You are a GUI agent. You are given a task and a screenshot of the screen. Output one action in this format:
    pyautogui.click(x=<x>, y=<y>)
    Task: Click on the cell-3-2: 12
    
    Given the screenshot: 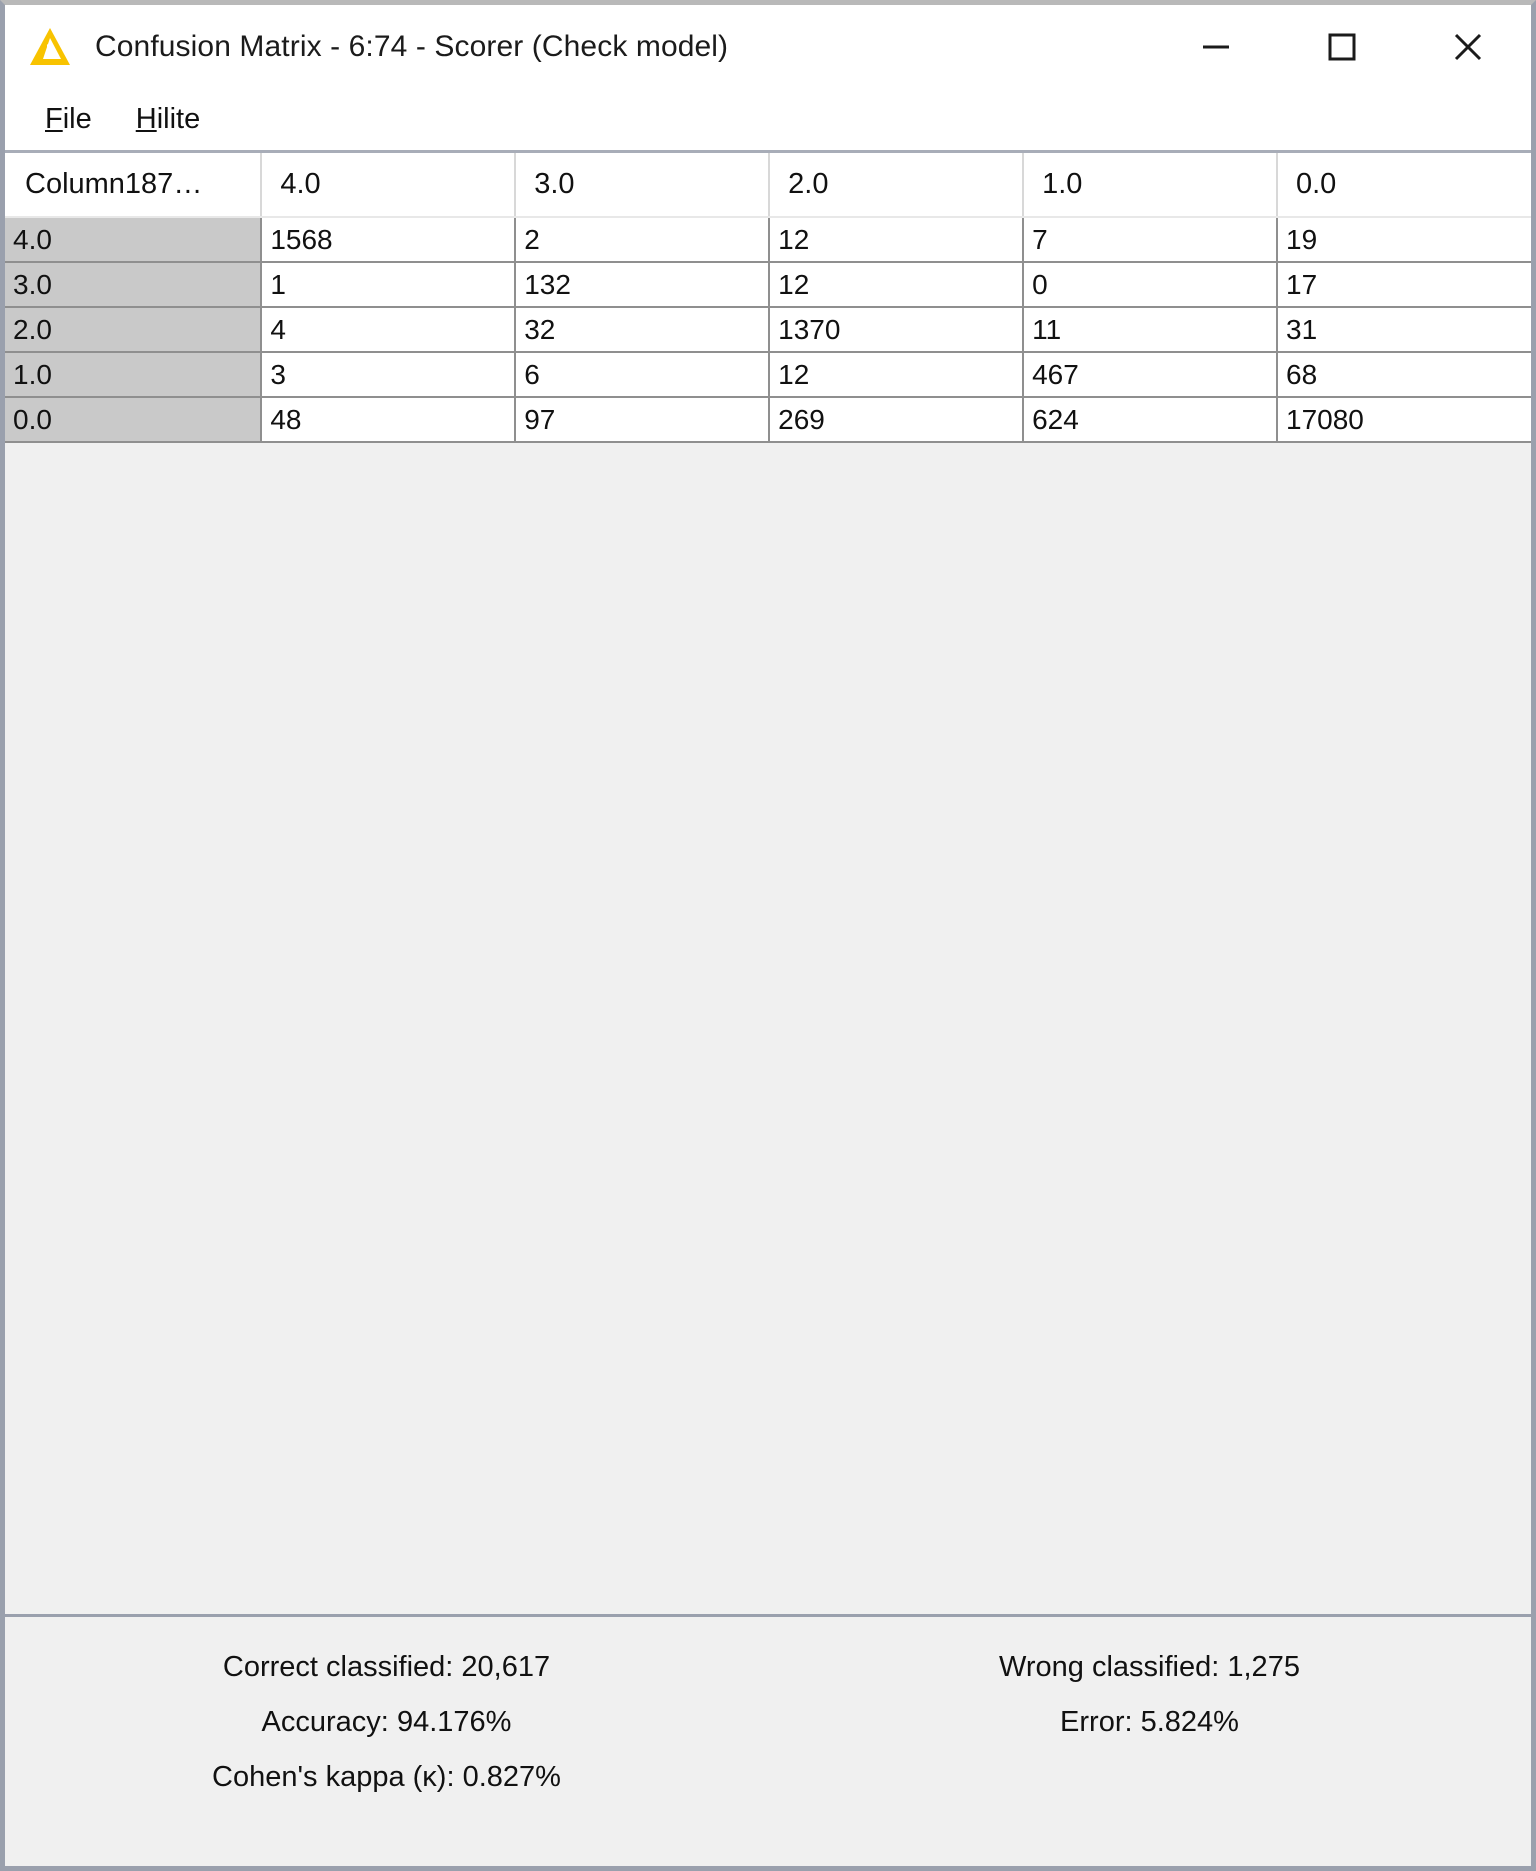 What is the action you would take?
    pyautogui.click(x=897, y=285)
    